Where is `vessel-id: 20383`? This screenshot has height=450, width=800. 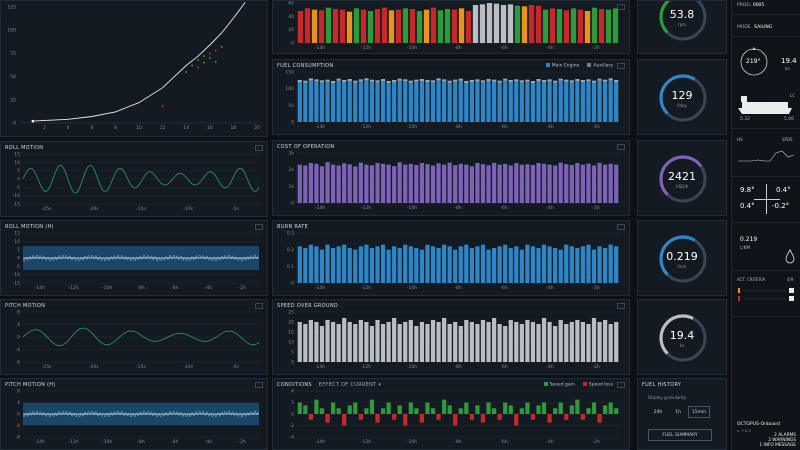
vessel-id: 20383 is located at coordinates (763, 100).